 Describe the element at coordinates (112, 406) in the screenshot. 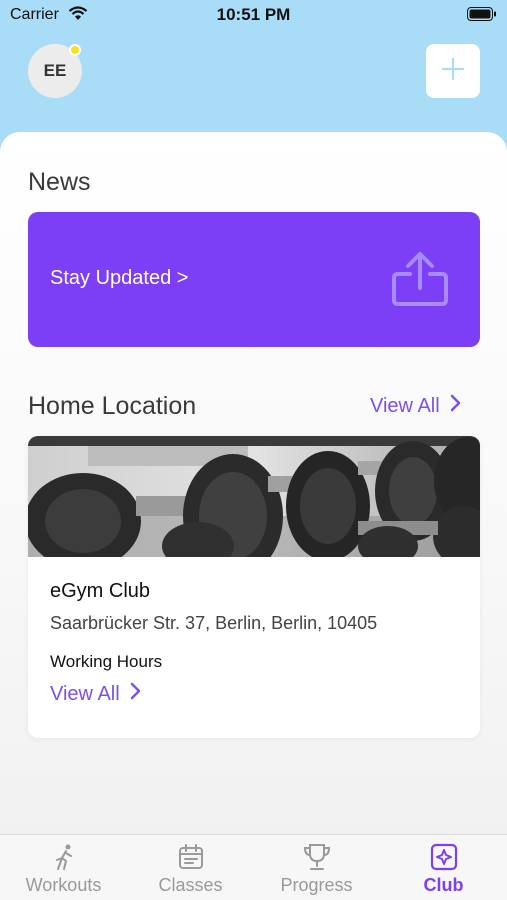

I see `home-location-title: Home Location` at that location.